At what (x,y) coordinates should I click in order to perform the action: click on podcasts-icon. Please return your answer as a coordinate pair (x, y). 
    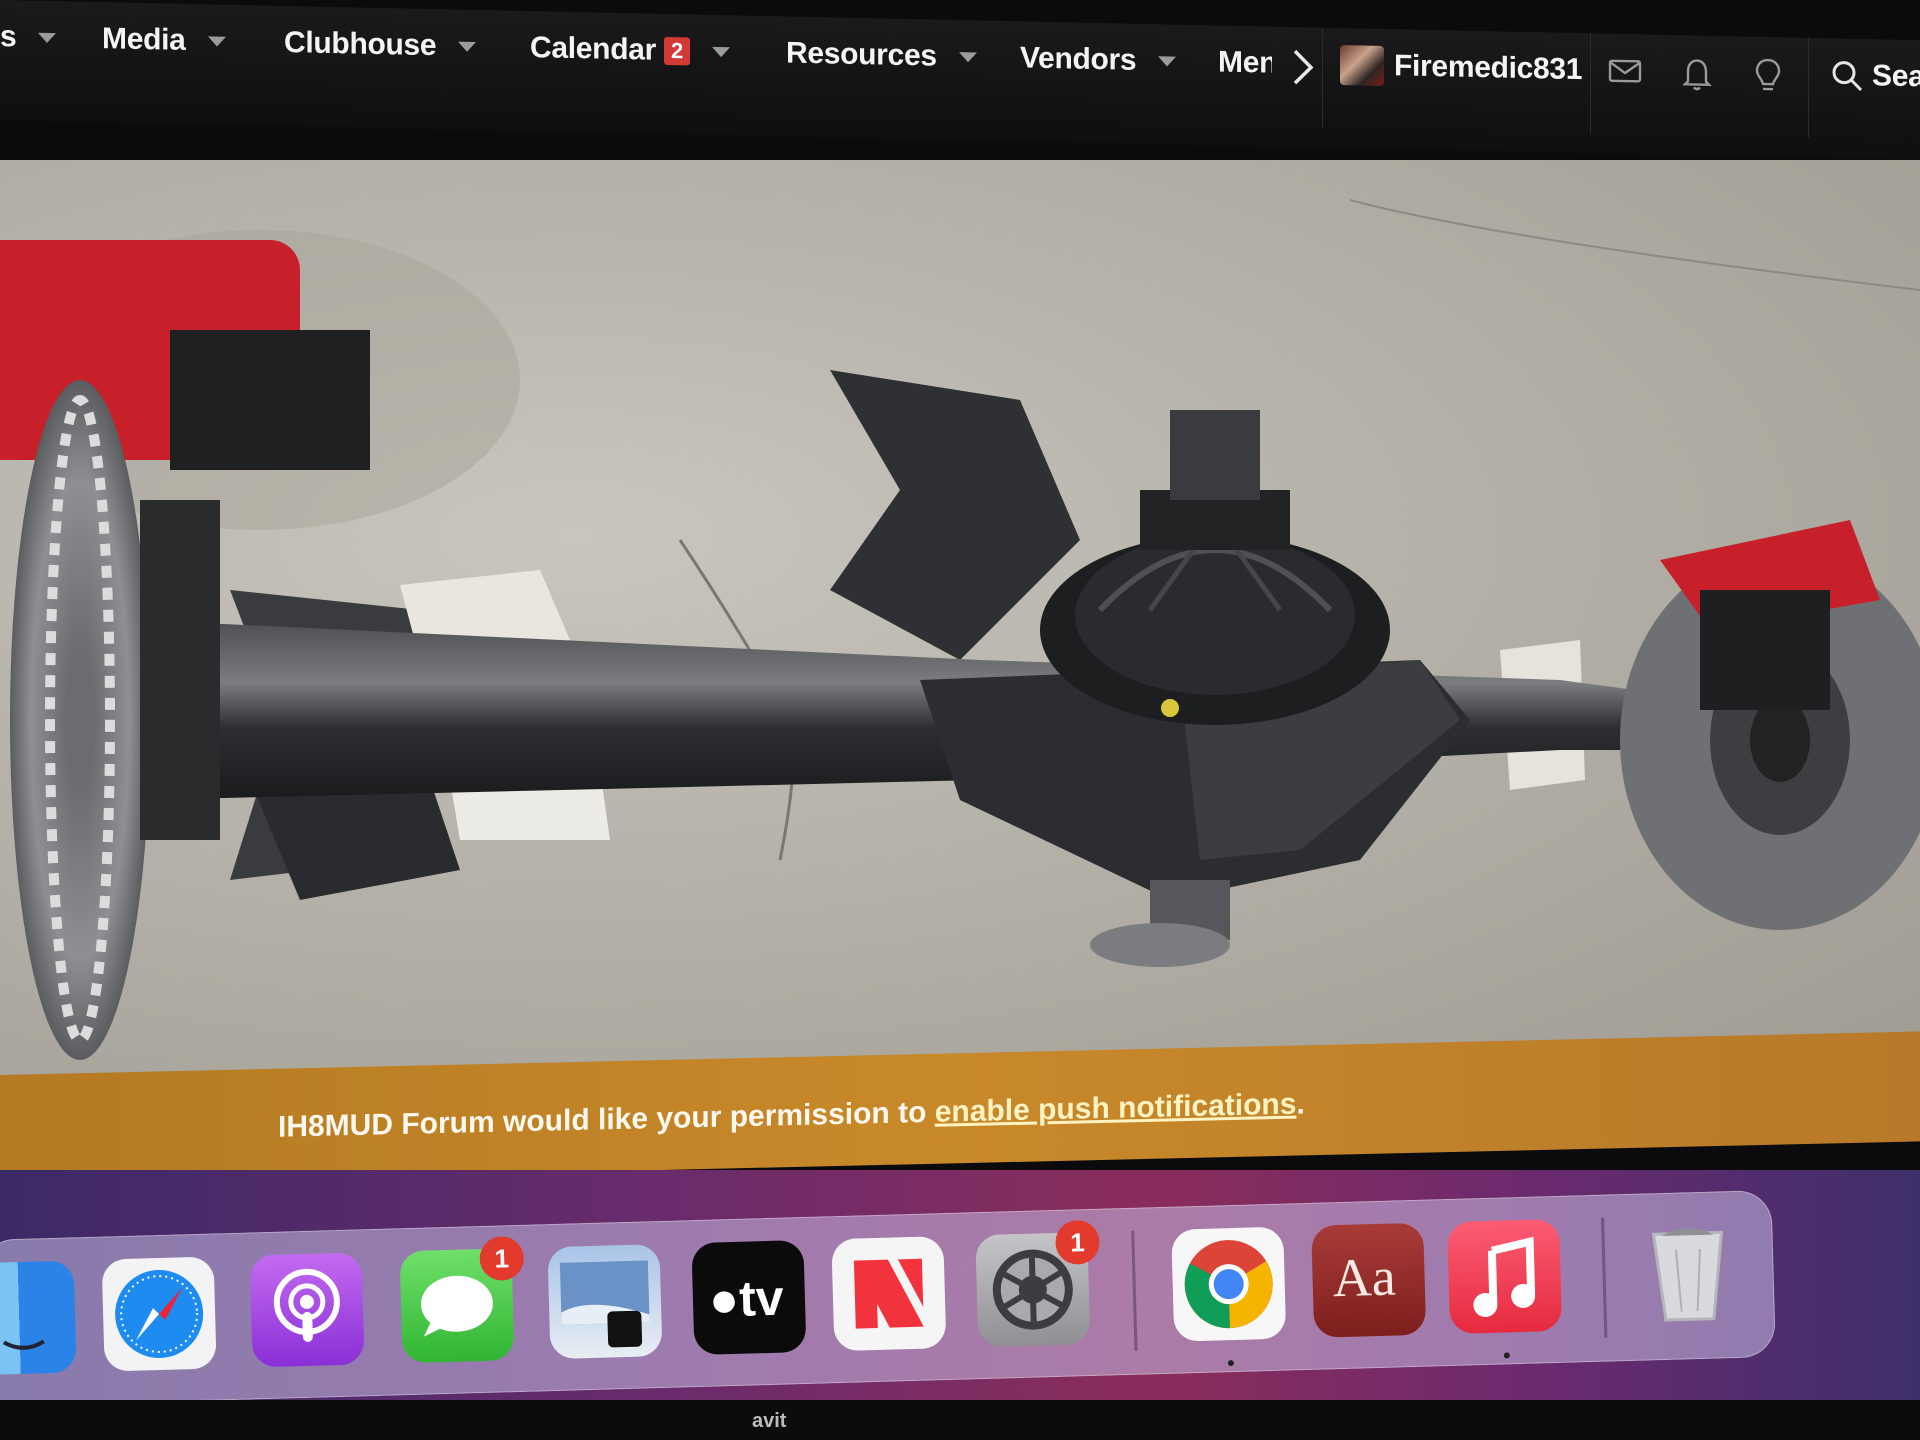
    Looking at the image, I should click on (307, 1310).